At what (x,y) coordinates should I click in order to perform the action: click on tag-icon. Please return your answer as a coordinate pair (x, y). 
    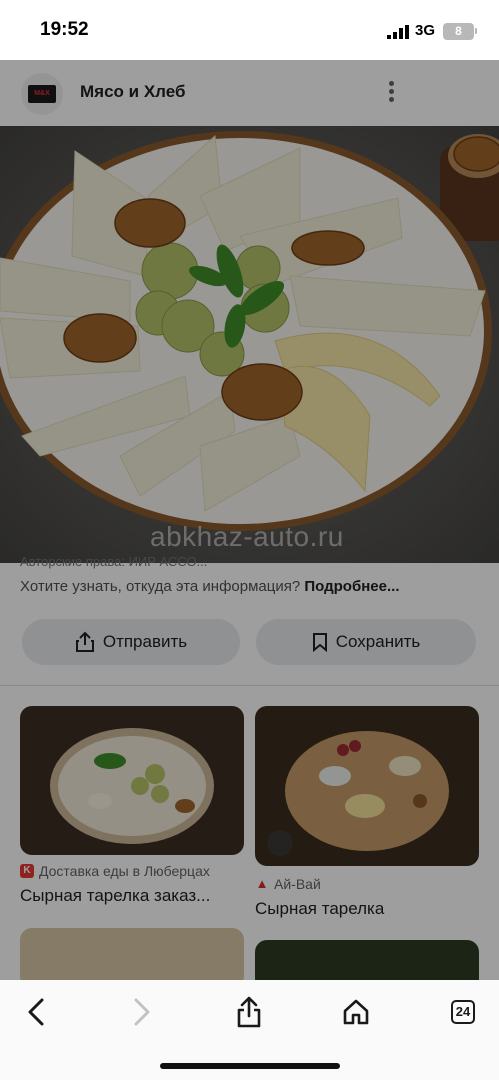
    Looking at the image, I should click on (280, 843).